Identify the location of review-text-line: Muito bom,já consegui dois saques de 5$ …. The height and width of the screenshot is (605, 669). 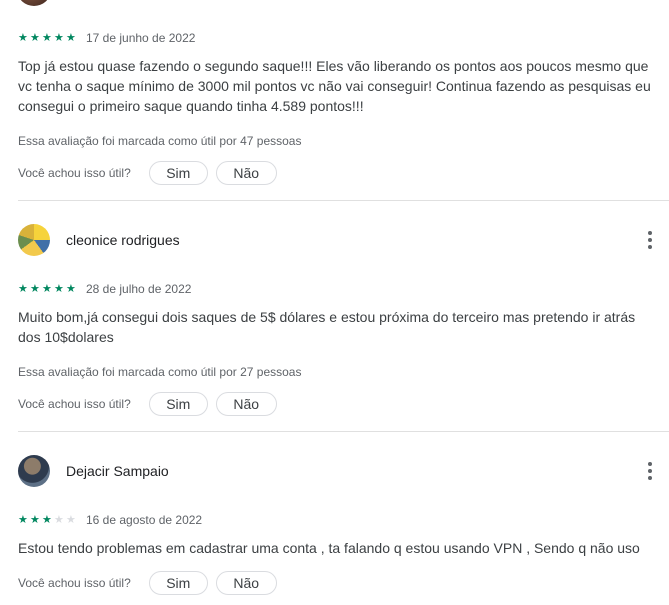
(327, 317).